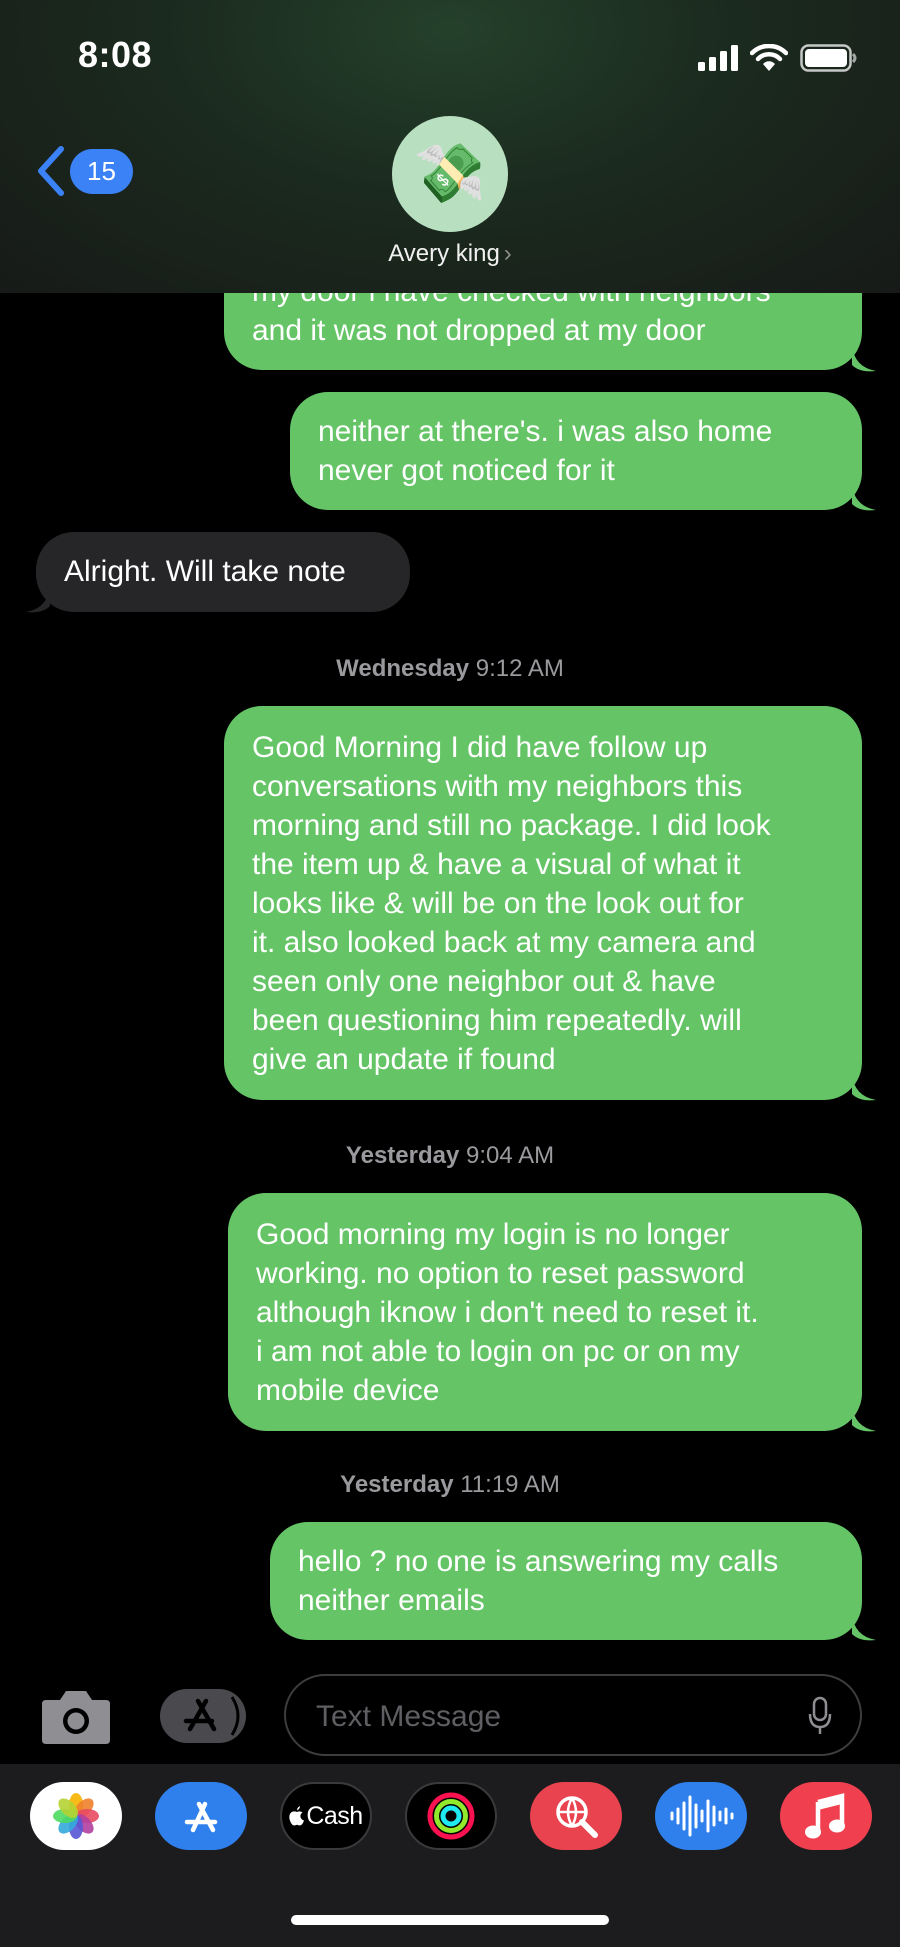 The image size is (900, 1947). What do you see at coordinates (828, 58) in the screenshot?
I see `battery-icon` at bounding box center [828, 58].